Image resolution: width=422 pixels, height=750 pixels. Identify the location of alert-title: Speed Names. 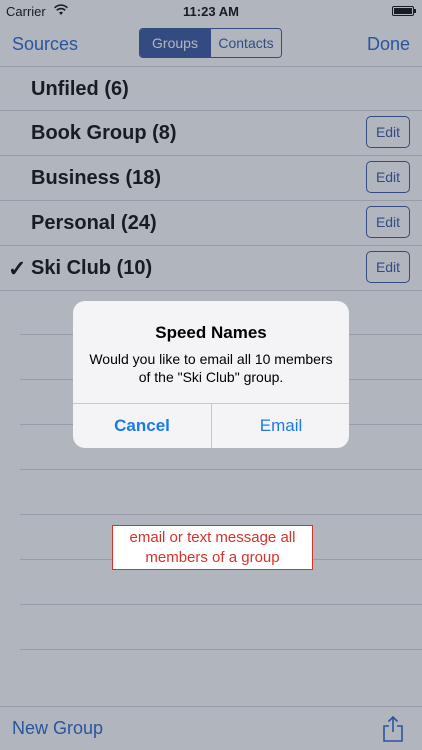
(211, 332).